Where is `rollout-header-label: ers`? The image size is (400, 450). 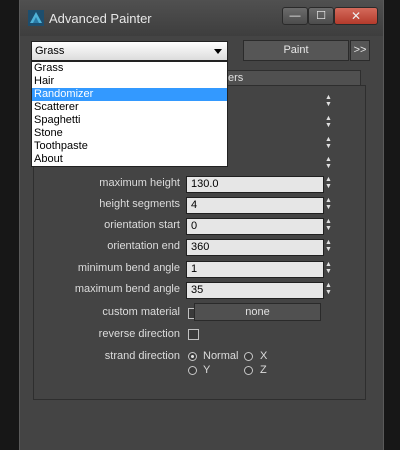
rollout-header-label: ers is located at coordinates (236, 78).